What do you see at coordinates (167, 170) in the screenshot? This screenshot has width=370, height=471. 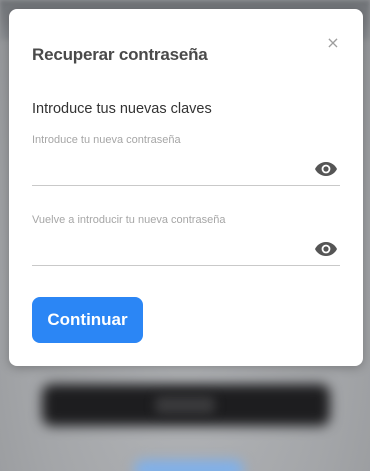 I see `new-password-input` at bounding box center [167, 170].